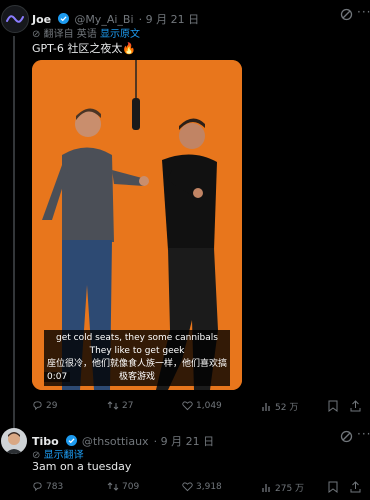  I want to click on thread-line, so click(14, 232).